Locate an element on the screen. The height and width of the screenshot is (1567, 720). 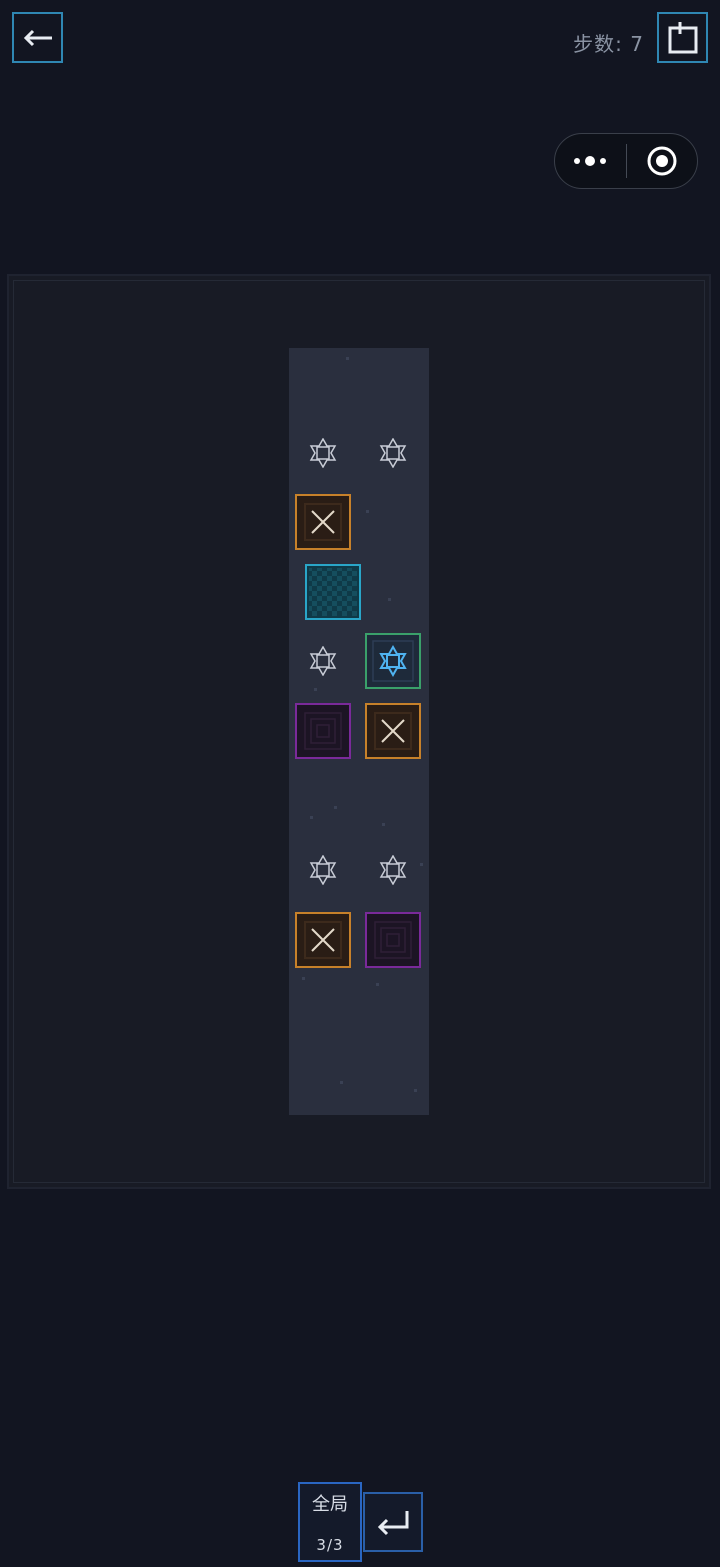
overview-button: 全局 3/3 is located at coordinates (330, 1522).